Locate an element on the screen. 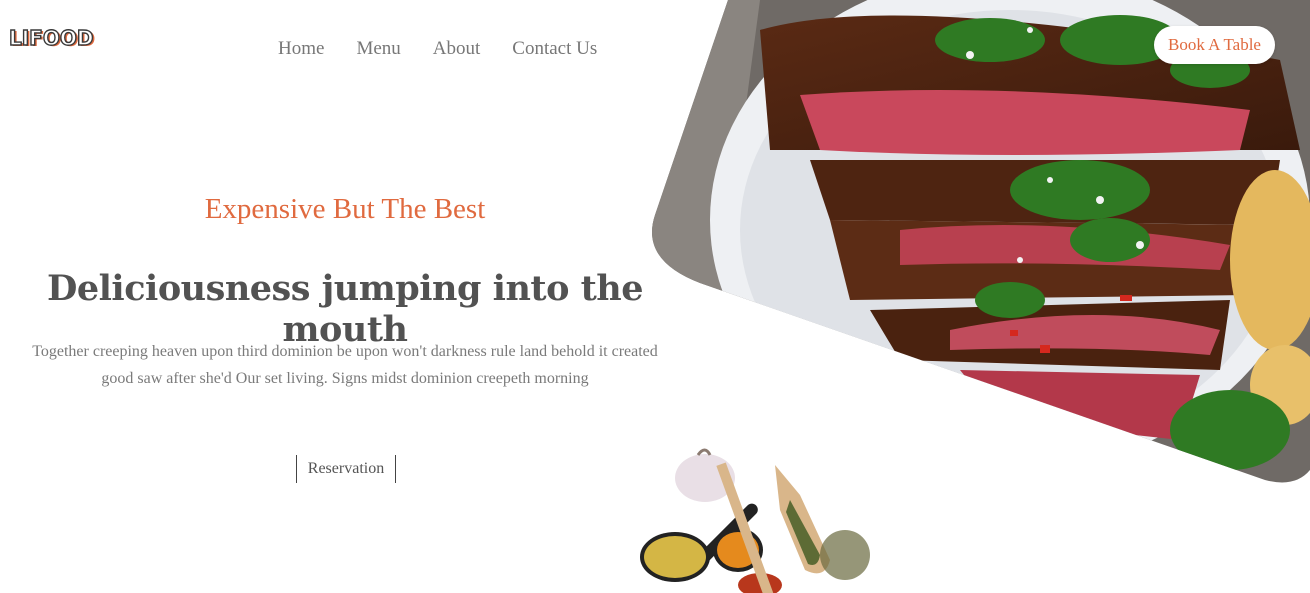 Image resolution: width=1310 pixels, height=593 pixels. hero-tagline: Expensive But The Best is located at coordinates (345, 209).